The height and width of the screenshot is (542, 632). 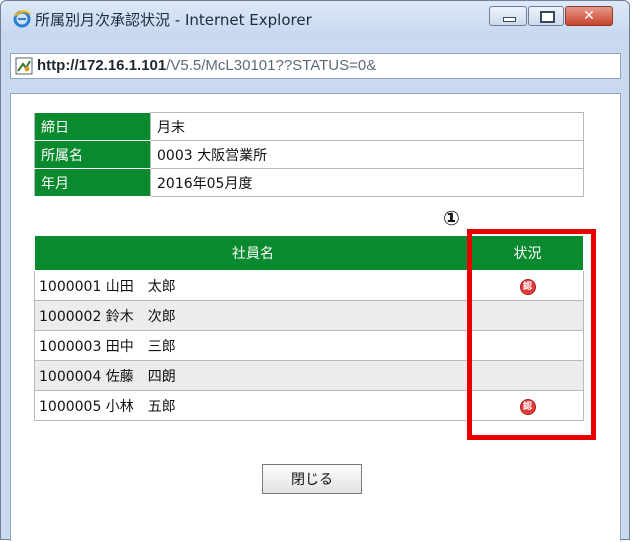 I want to click on info-label: 締日, so click(x=92, y=126).